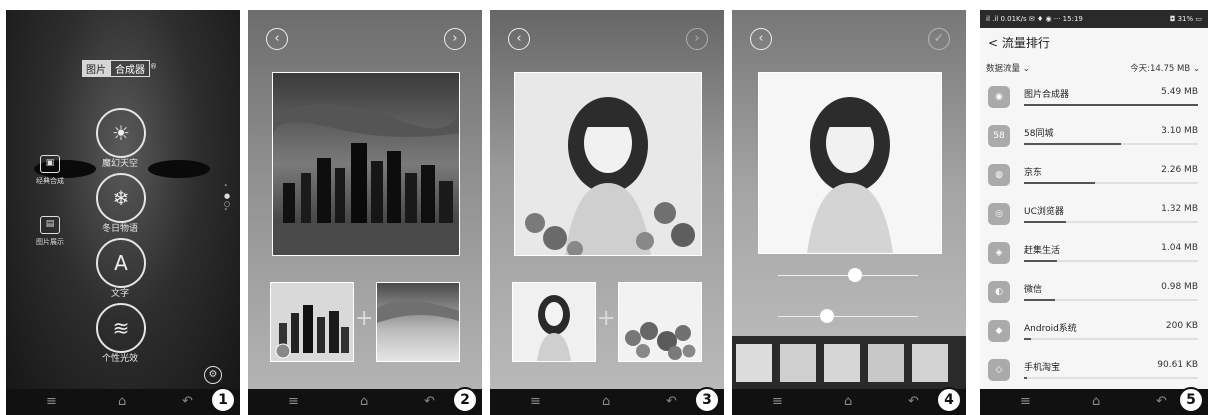  I want to click on city-preview-image, so click(366, 164).